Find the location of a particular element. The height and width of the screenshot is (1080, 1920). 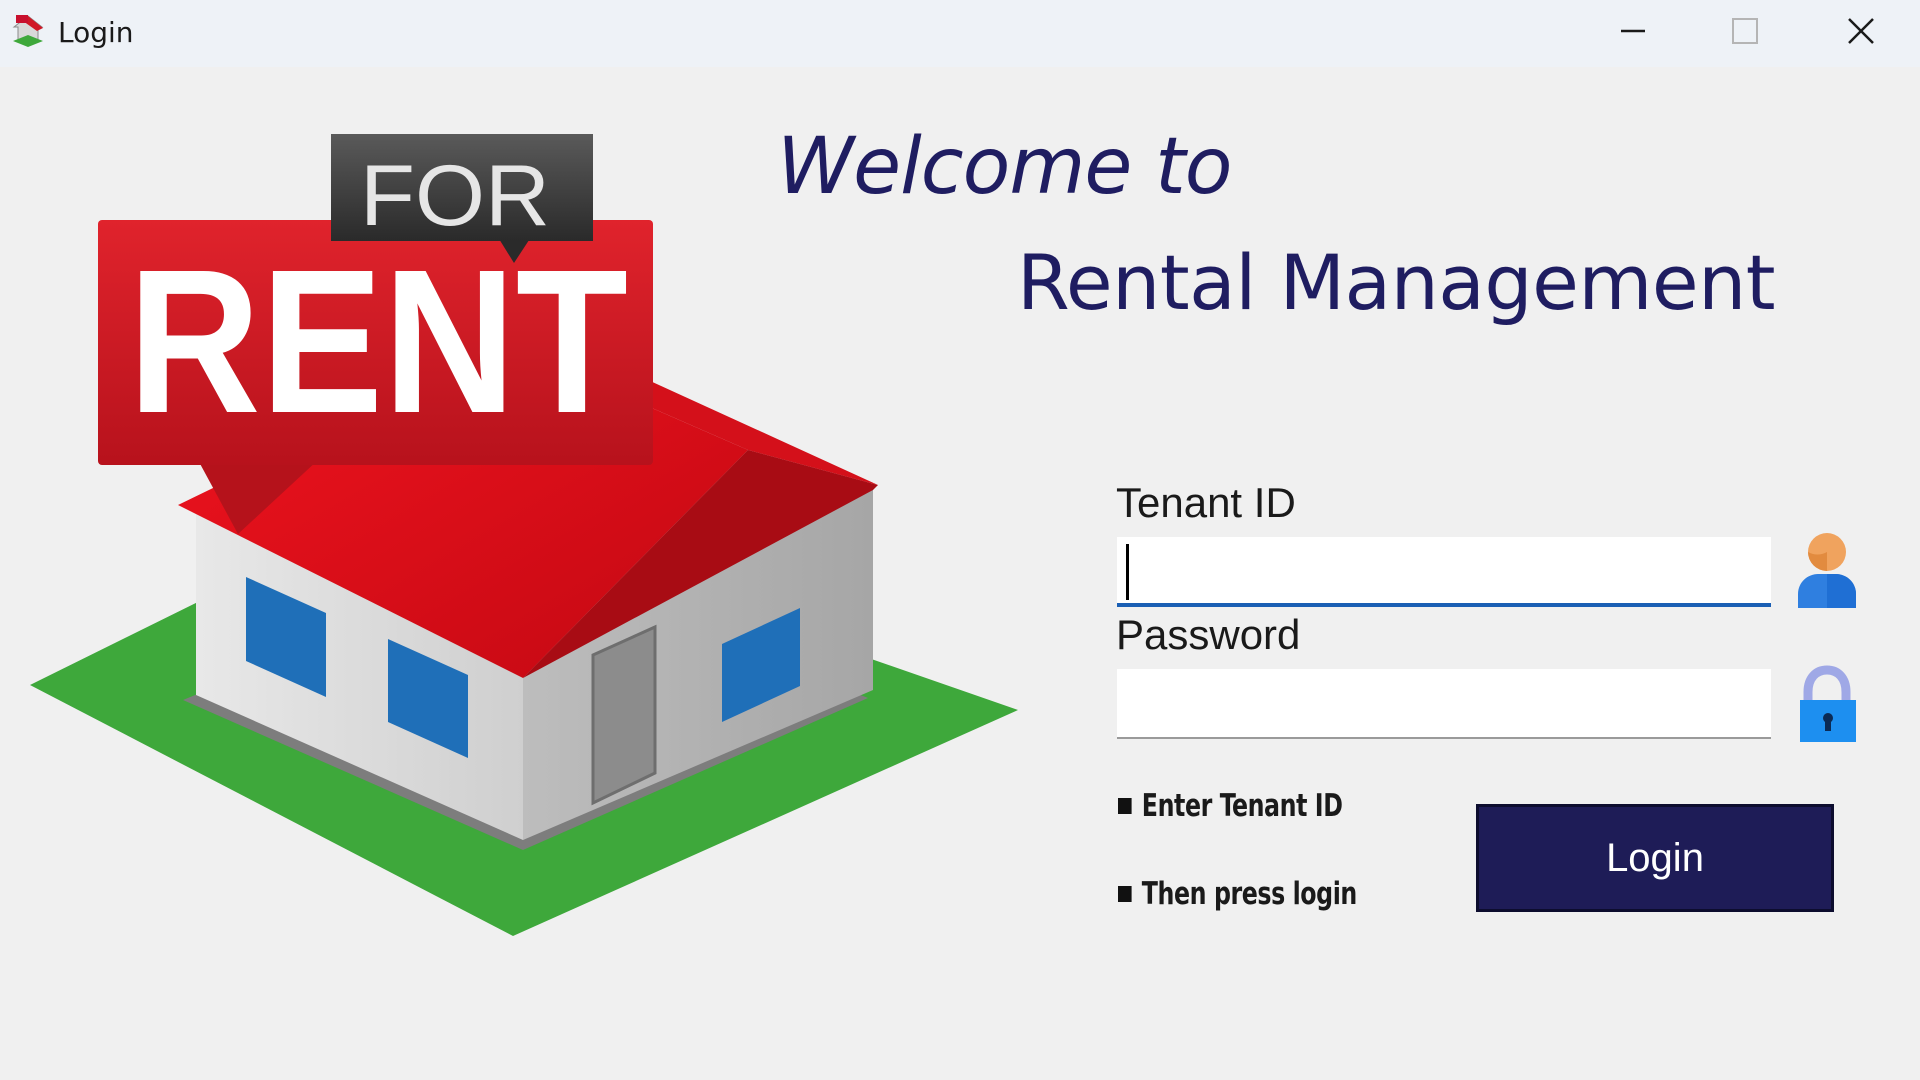

hint-item: Then press login is located at coordinates (1237, 894).